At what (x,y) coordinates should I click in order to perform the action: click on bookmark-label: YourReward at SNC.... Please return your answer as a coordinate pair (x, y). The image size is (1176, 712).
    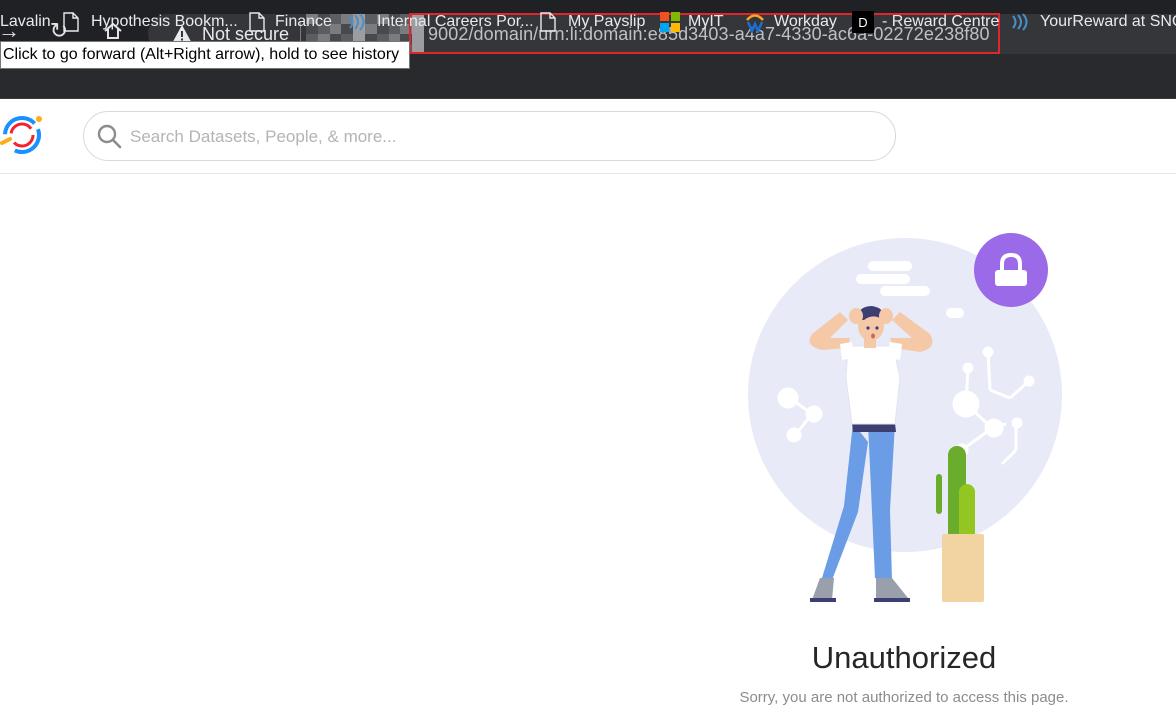
    Looking at the image, I should click on (1108, 21).